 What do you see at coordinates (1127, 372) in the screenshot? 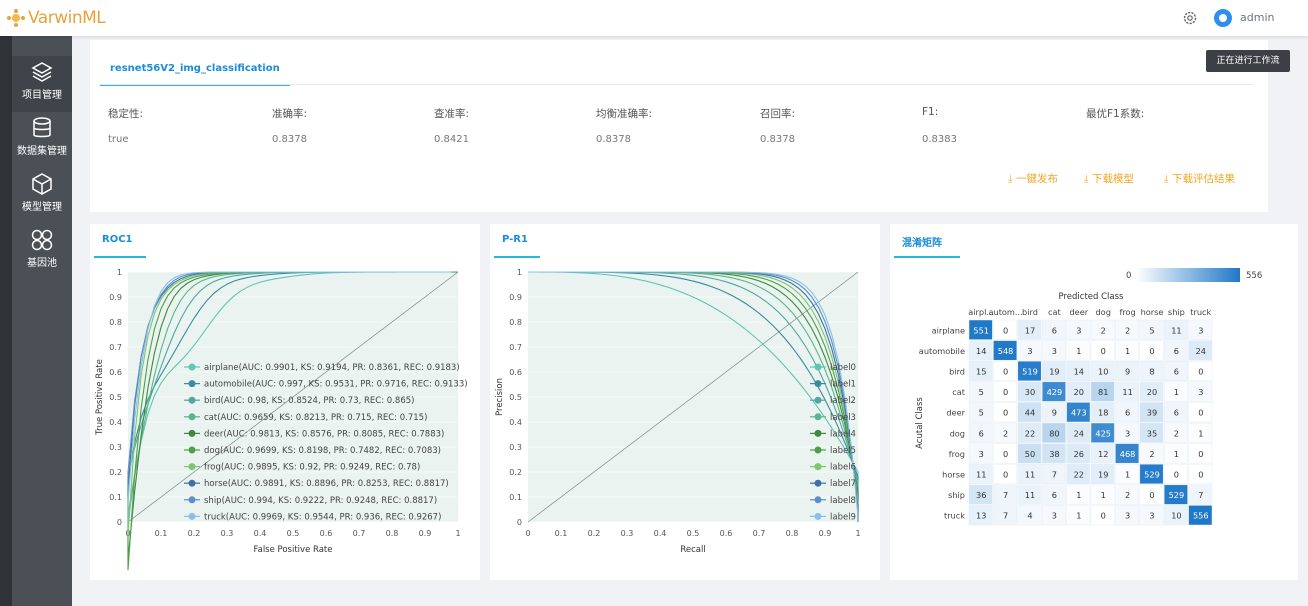
I see `cm-cell-value: 9` at bounding box center [1127, 372].